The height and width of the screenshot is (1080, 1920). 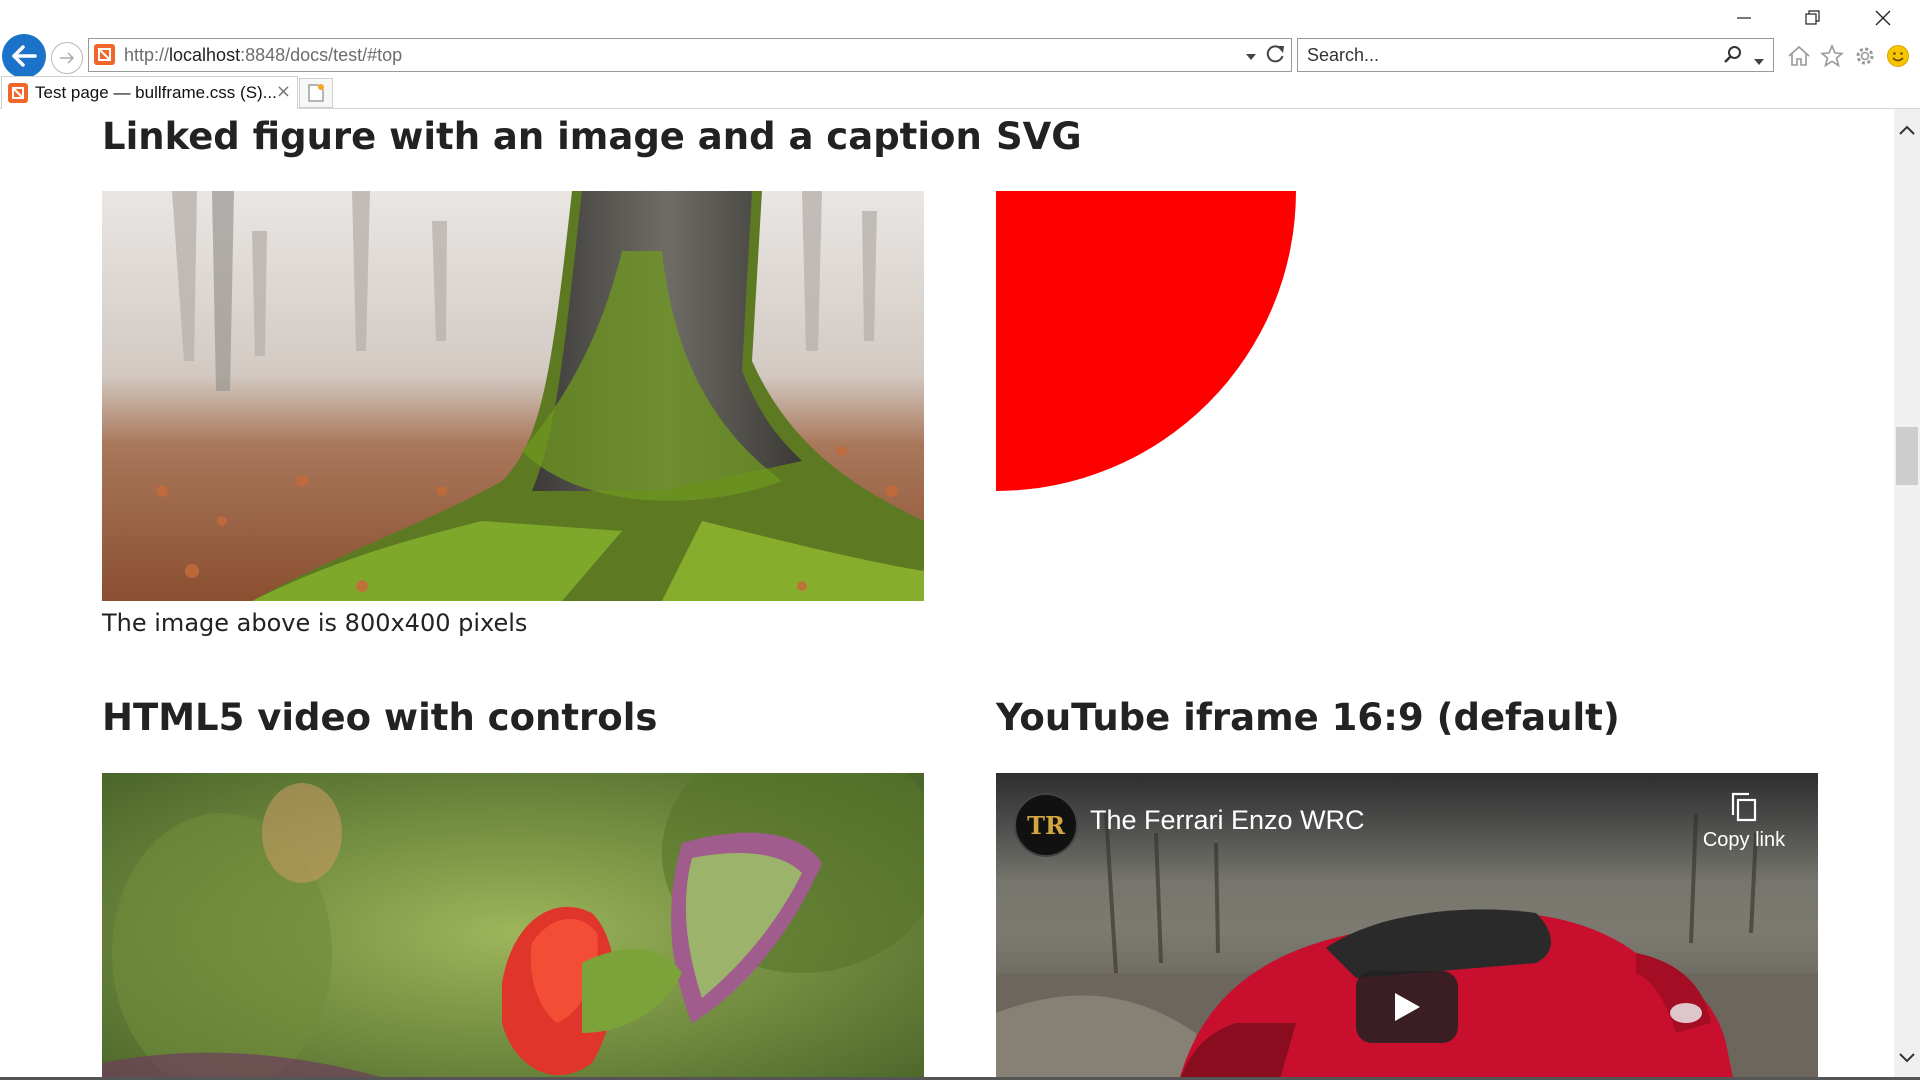 I want to click on svg-demo, so click(x=1146, y=341).